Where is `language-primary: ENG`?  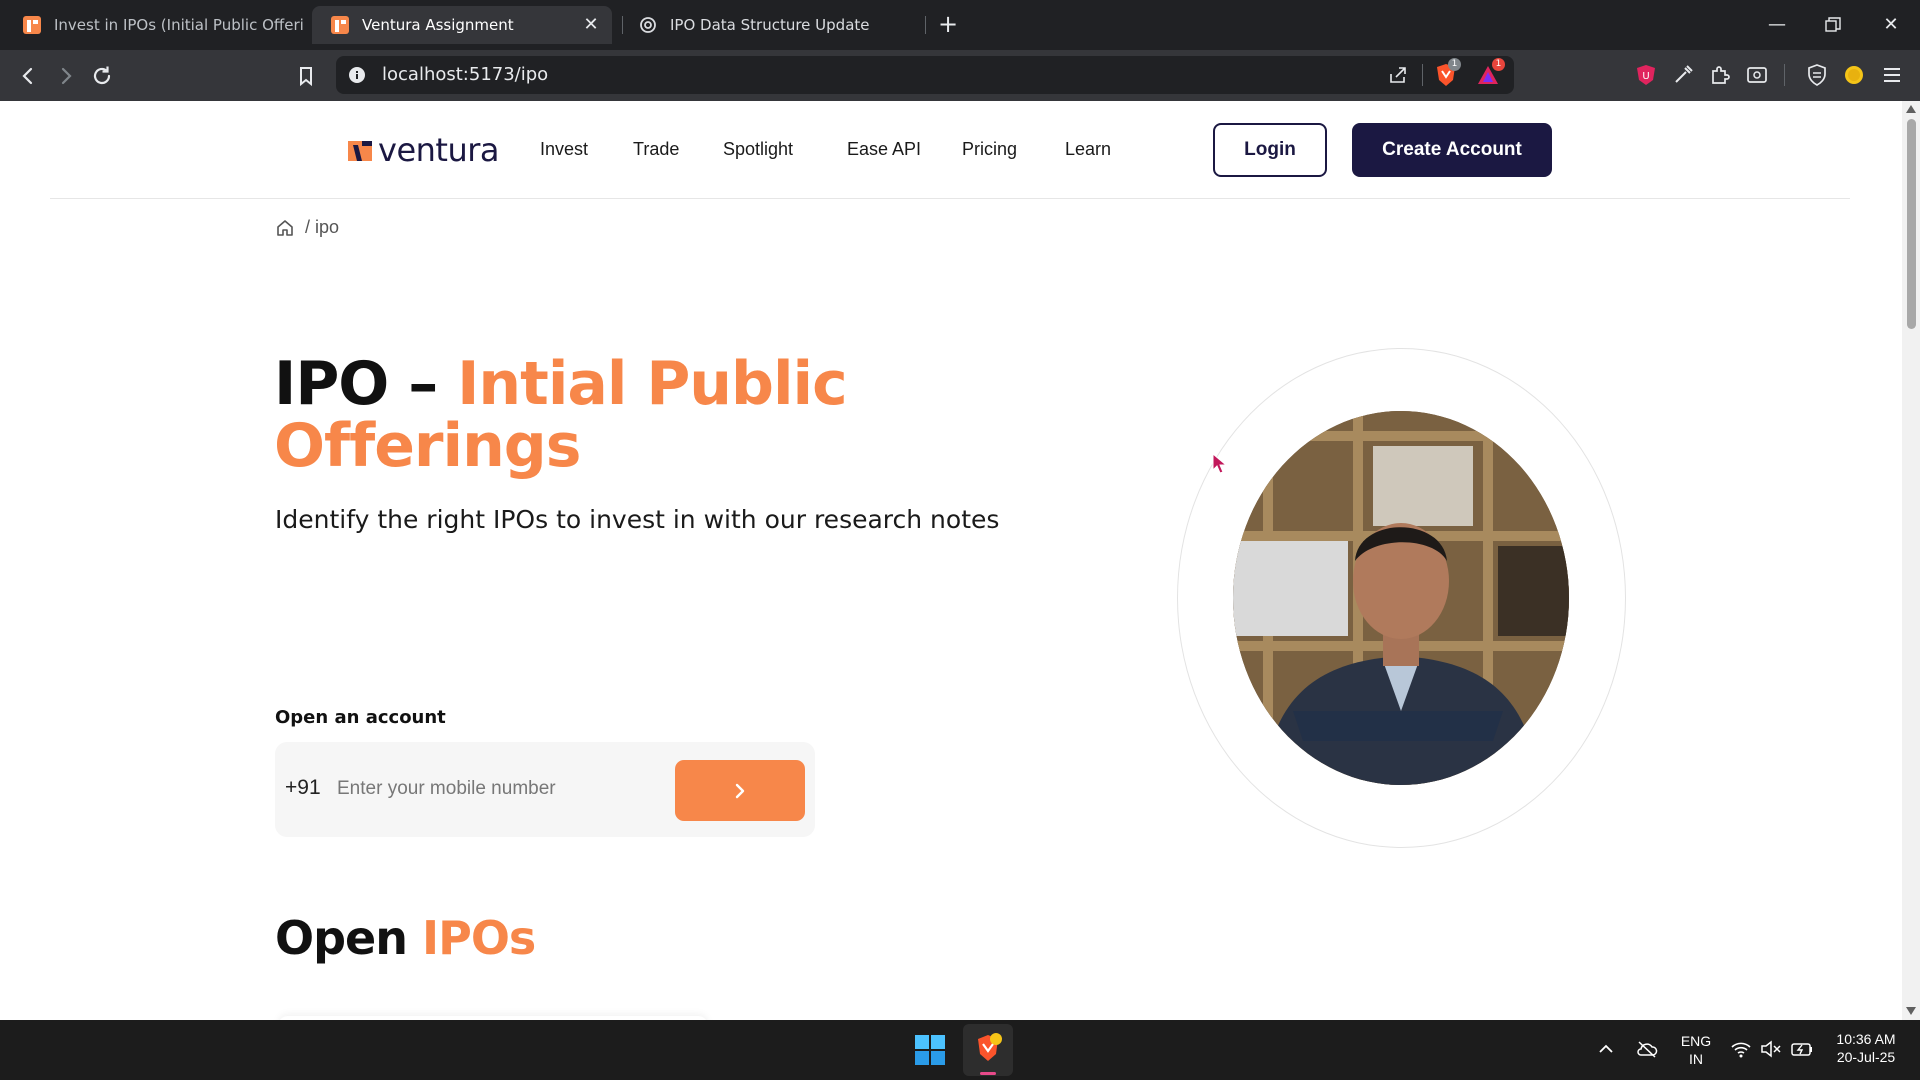 language-primary: ENG is located at coordinates (1696, 1041).